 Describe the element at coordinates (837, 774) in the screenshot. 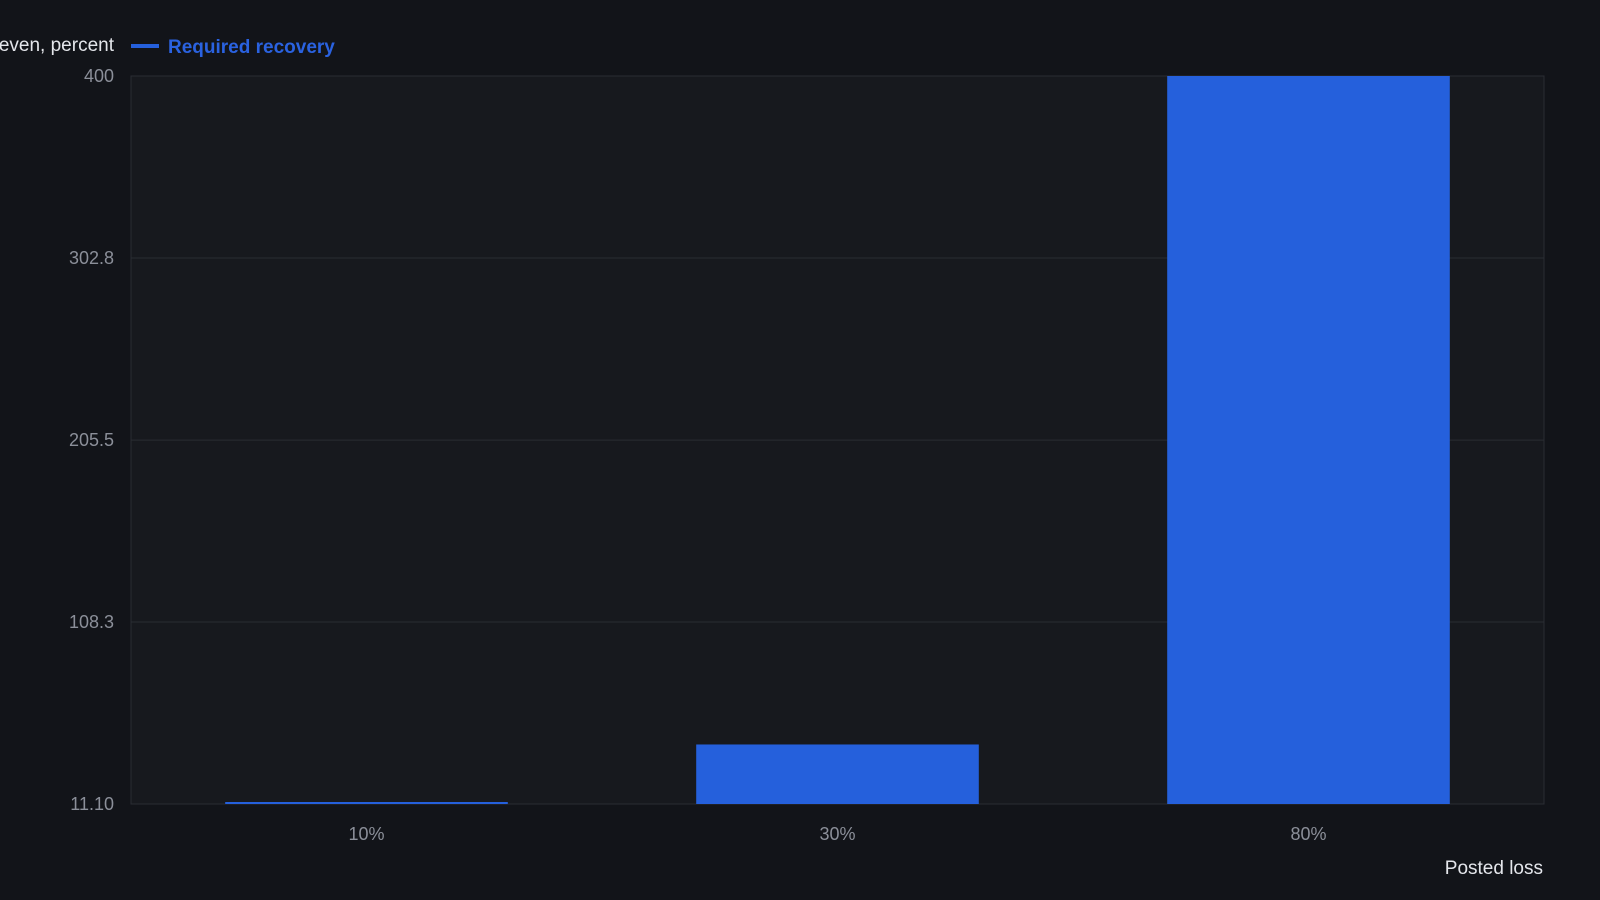

I see `bar-30pct` at that location.